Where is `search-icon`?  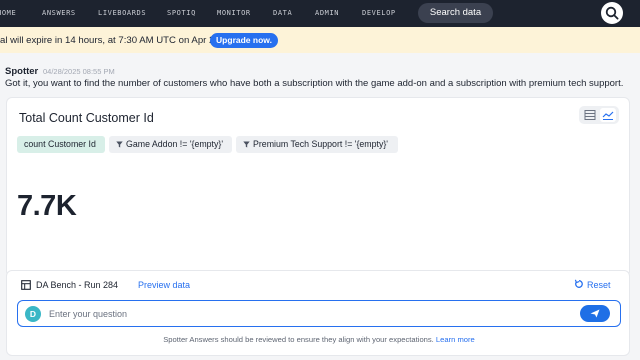
search-icon is located at coordinates (612, 13).